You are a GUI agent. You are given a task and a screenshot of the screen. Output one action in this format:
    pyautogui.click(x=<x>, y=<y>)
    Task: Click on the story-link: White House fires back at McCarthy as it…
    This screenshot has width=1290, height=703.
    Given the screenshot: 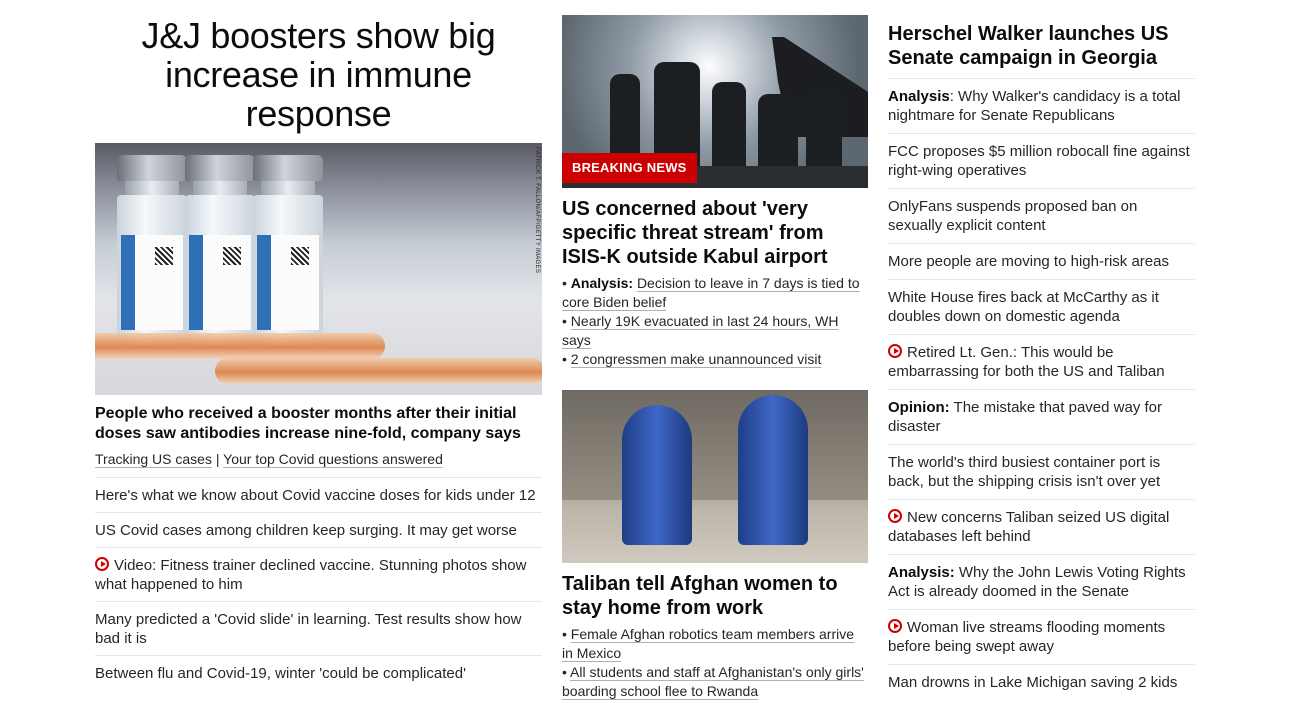 What is the action you would take?
    pyautogui.click(x=1023, y=307)
    